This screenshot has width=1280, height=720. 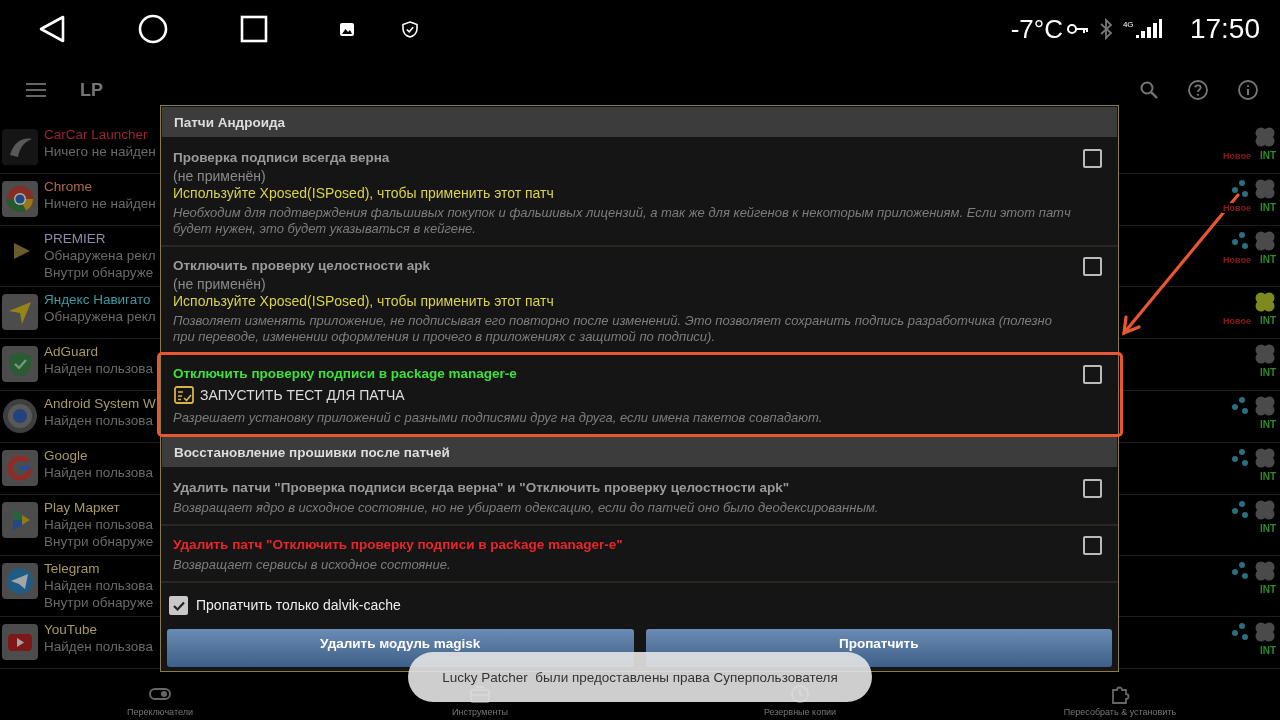 I want to click on search-icon, so click(x=1149, y=90).